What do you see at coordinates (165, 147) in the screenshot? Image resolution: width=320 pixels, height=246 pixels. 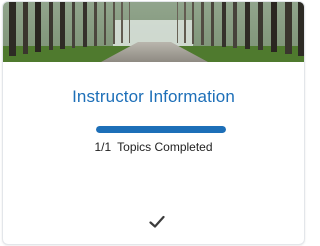 I see `progress-label: Topics Completed` at bounding box center [165, 147].